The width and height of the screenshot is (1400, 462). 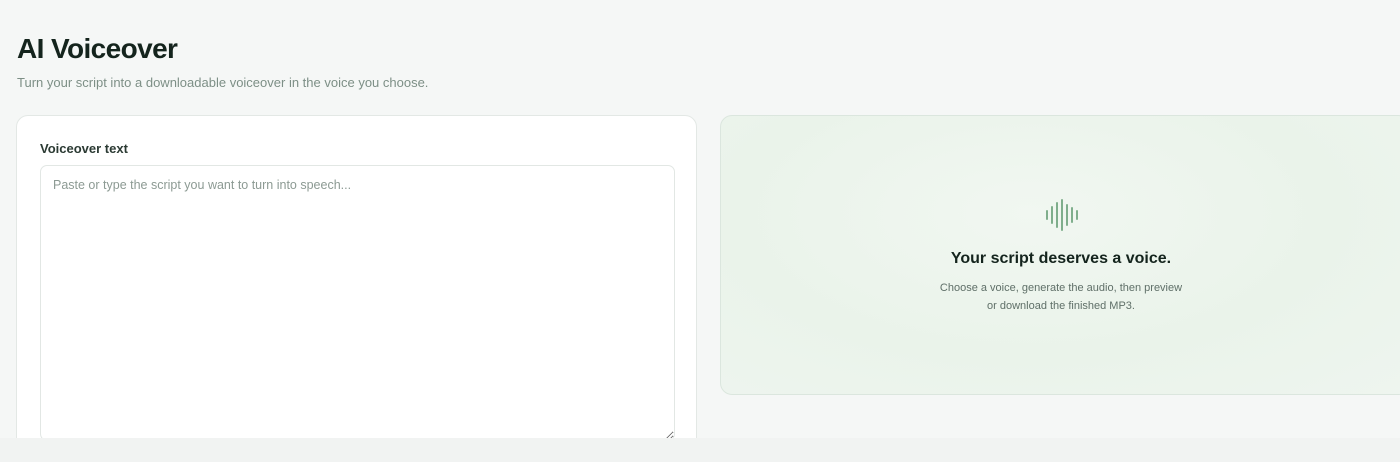 What do you see at coordinates (1062, 215) in the screenshot?
I see `sound-wave-icon` at bounding box center [1062, 215].